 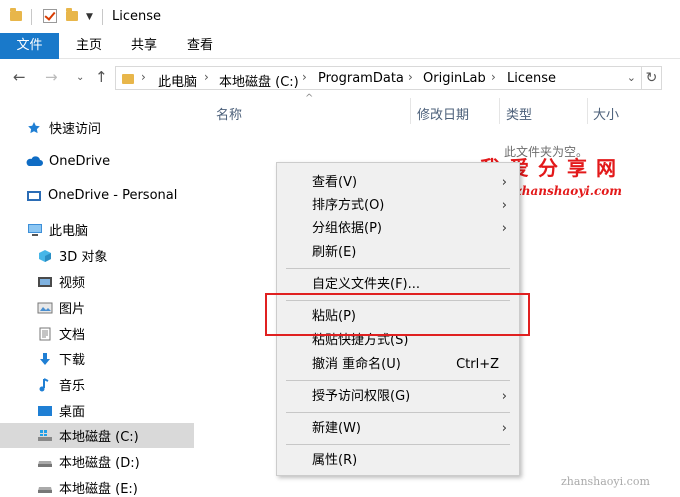 What do you see at coordinates (97, 281) in the screenshot?
I see `nav-videos: 视频` at bounding box center [97, 281].